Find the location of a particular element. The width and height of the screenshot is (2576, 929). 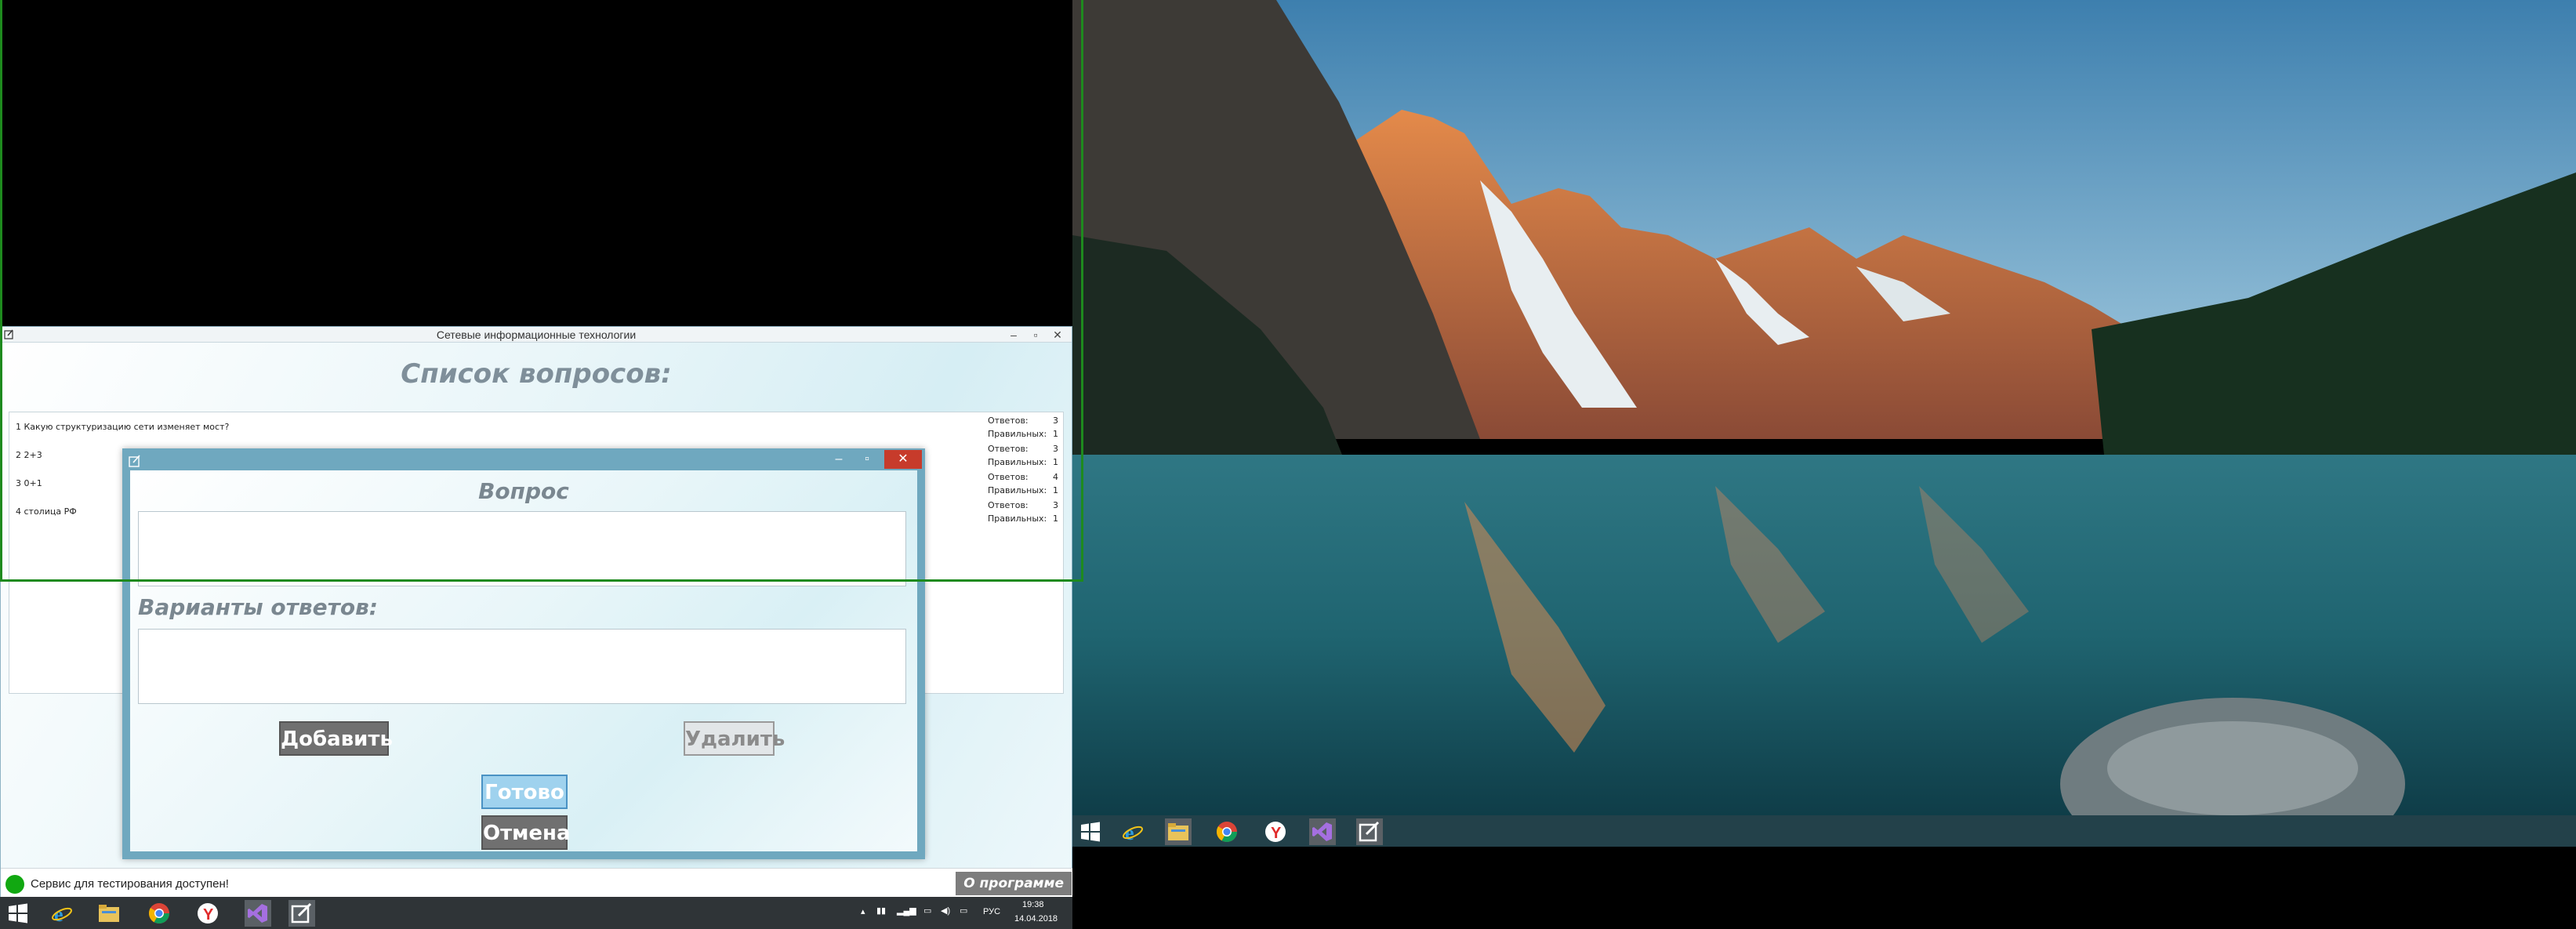

left-taskbar: e Y ▴ ▮▮ ▂▄▆ ▭ ◀) ▭ РУС 19:38 14.04.2018 is located at coordinates (536, 913).